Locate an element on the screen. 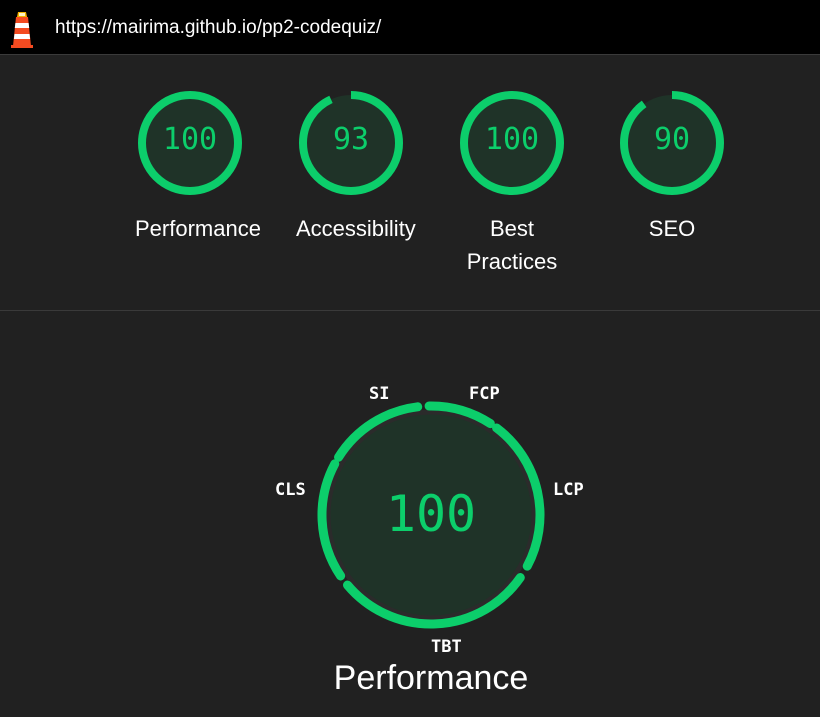 The width and height of the screenshot is (820, 717). gauge-label: Accessibility is located at coordinates (356, 228).